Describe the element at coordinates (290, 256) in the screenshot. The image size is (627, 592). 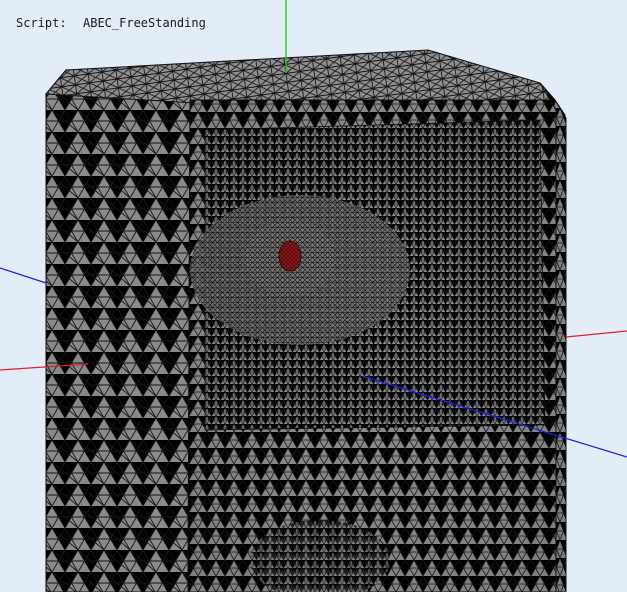
I see `driver-radiator` at that location.